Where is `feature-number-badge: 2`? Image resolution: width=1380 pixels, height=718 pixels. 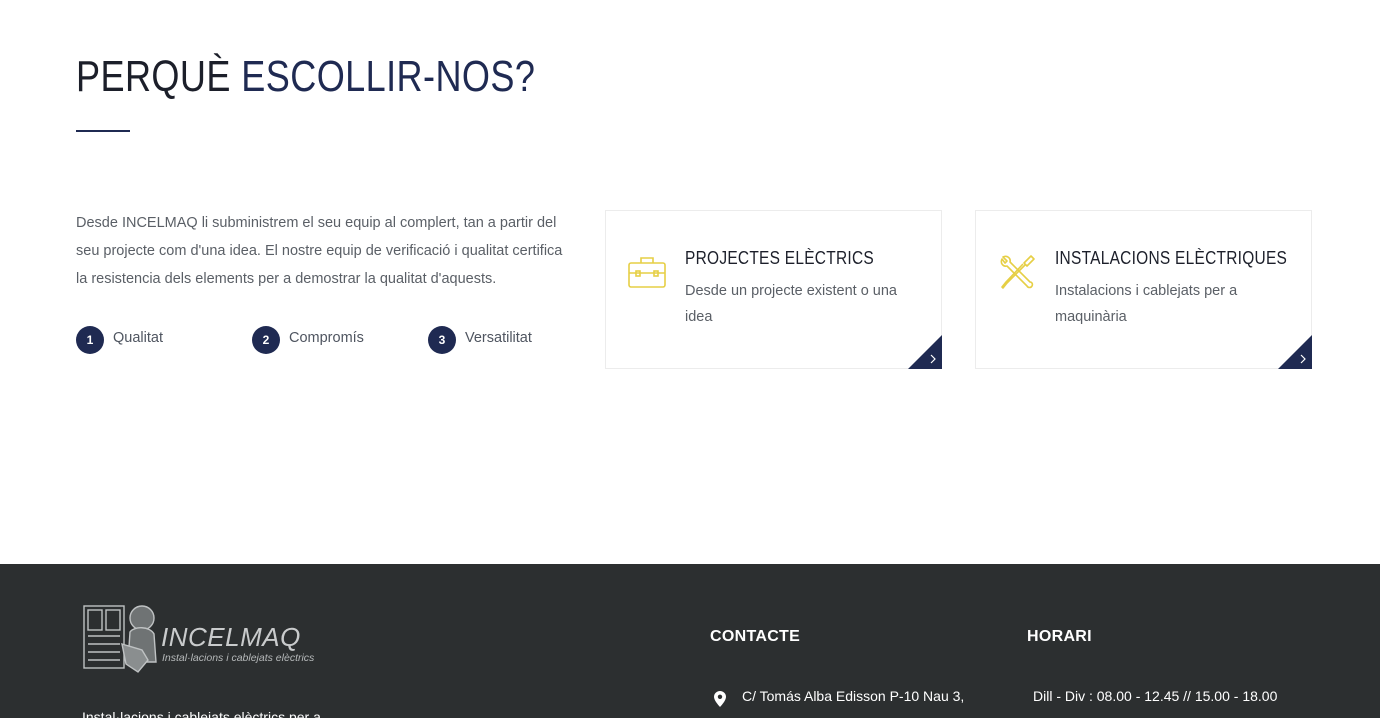 feature-number-badge: 2 is located at coordinates (266, 340).